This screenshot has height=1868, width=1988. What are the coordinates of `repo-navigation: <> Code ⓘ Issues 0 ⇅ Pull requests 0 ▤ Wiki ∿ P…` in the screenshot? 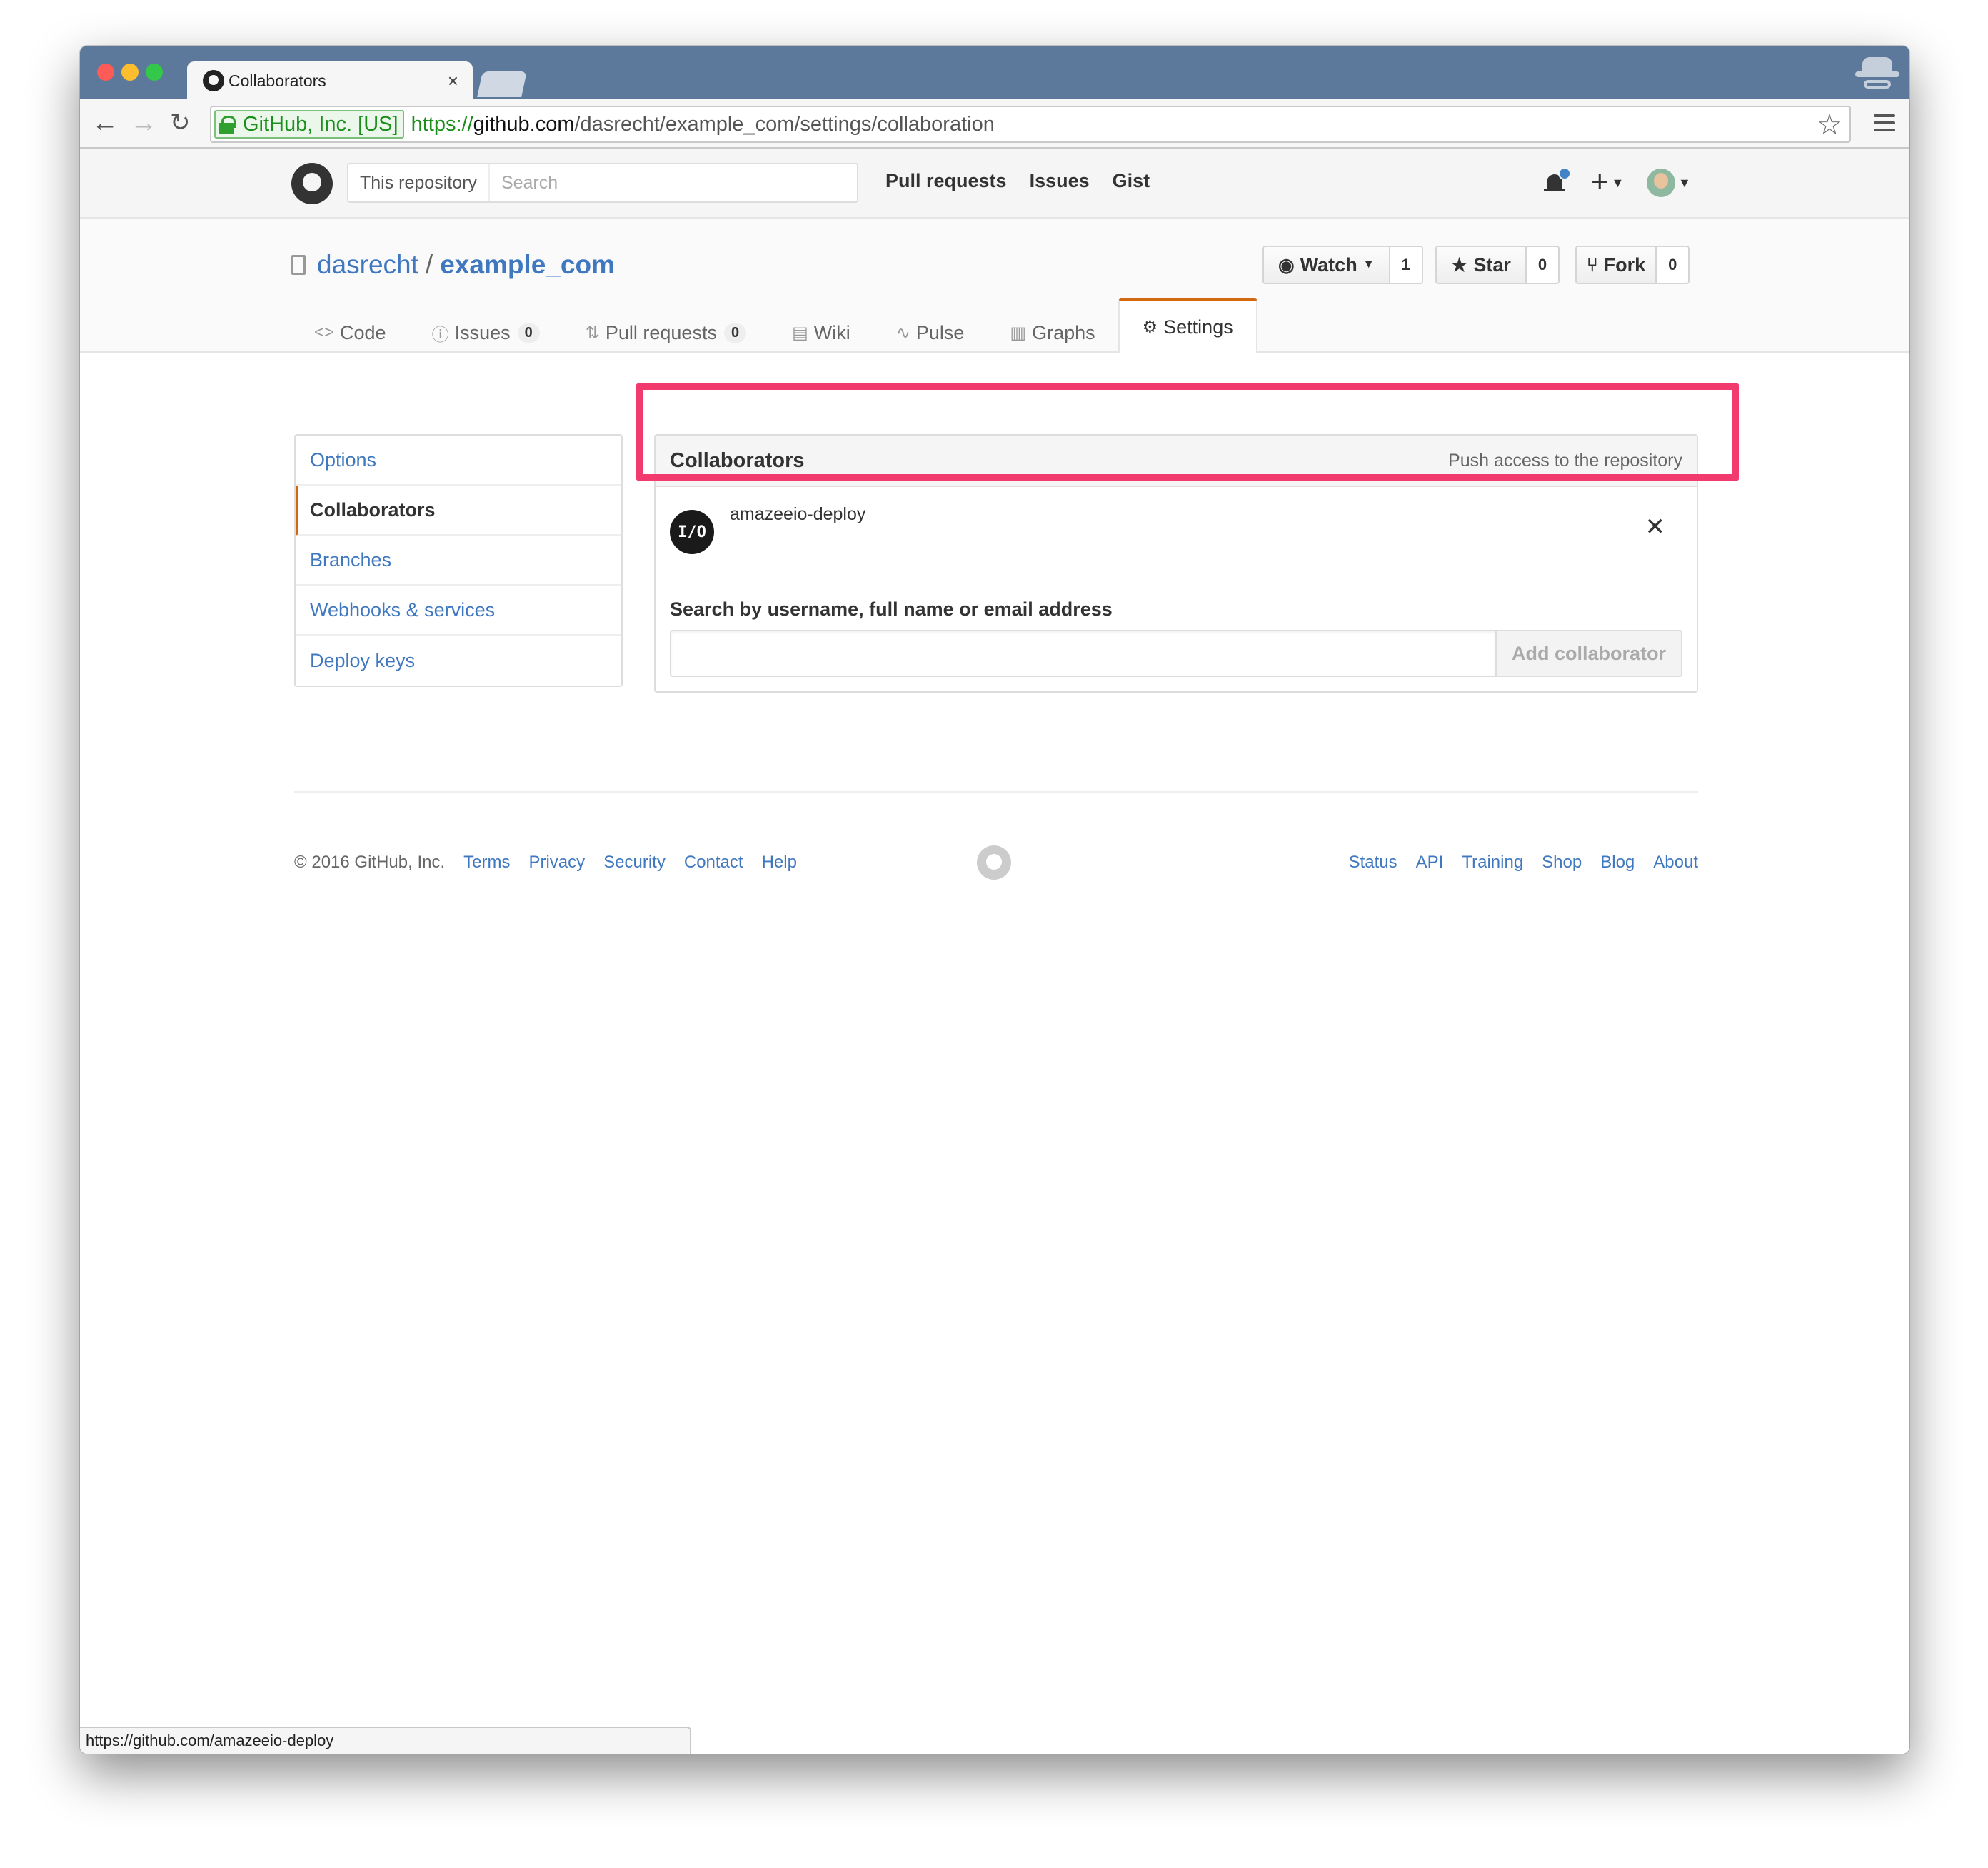 It's located at (774, 326).